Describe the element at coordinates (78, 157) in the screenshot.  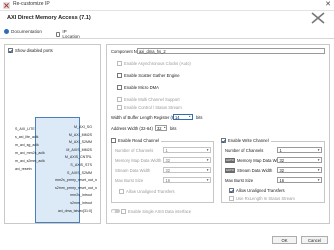
I see `pin-right: M_AXIS_CNTRL` at that location.